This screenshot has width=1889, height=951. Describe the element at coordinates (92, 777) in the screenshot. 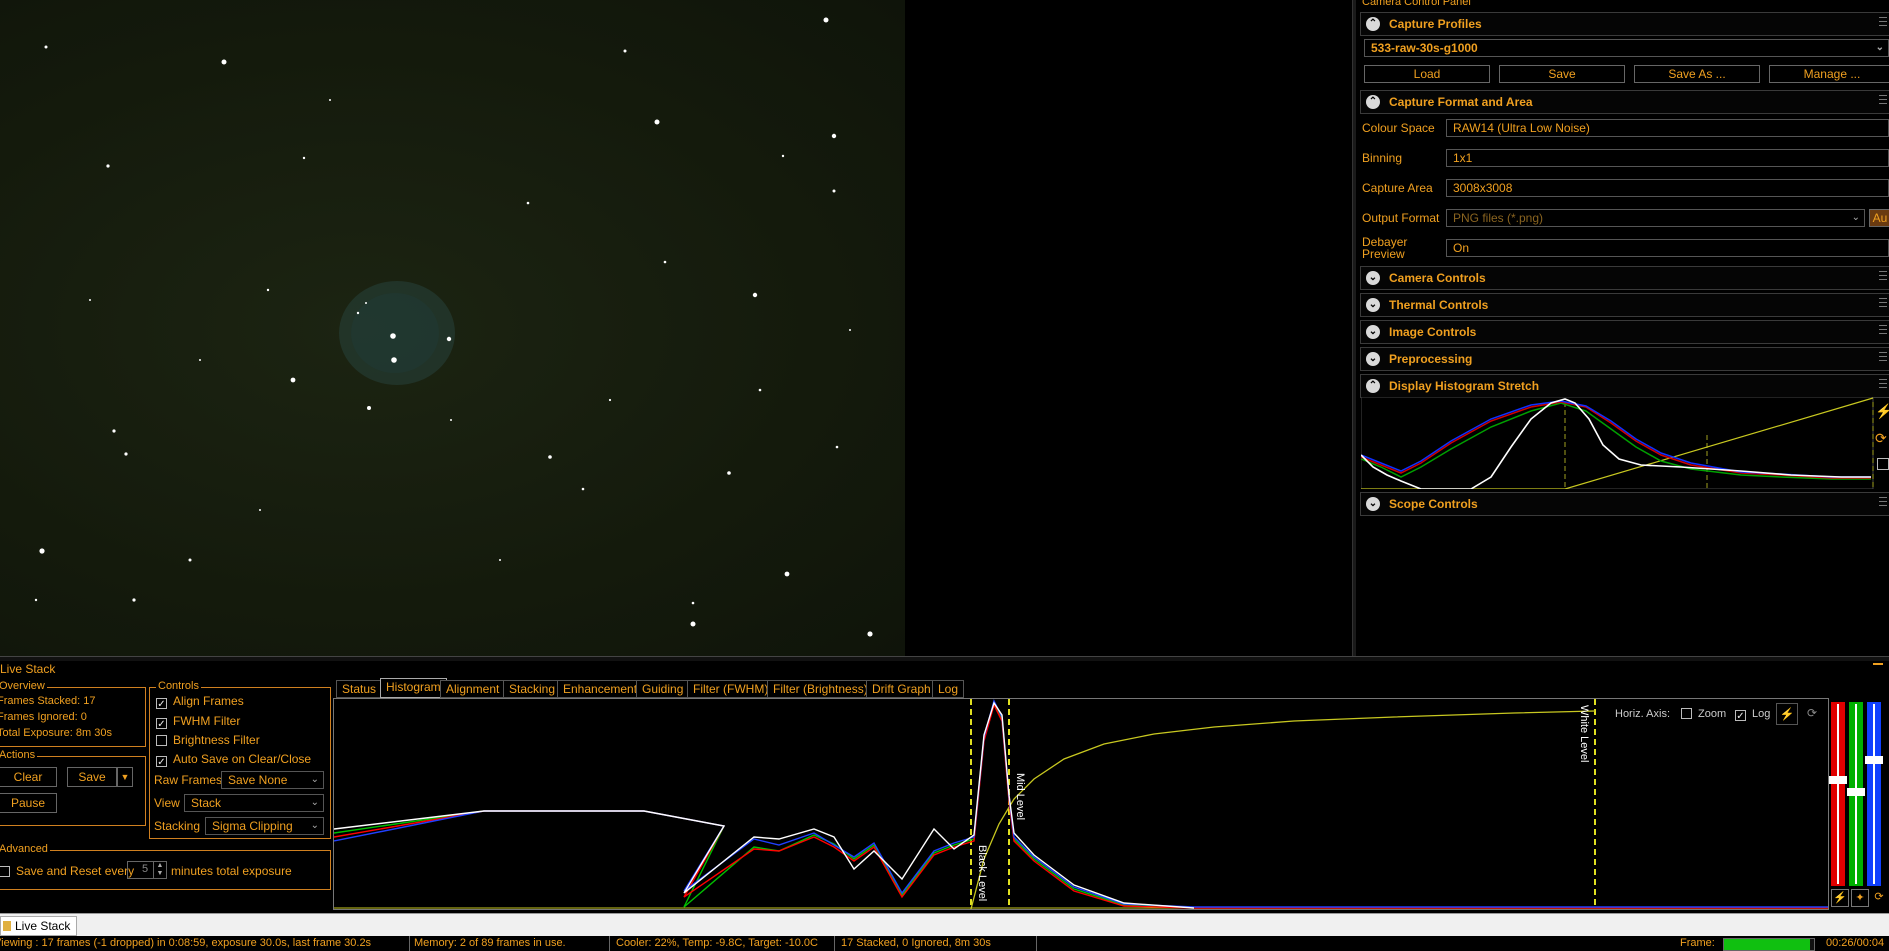

I see `save-stack-button: Save` at that location.